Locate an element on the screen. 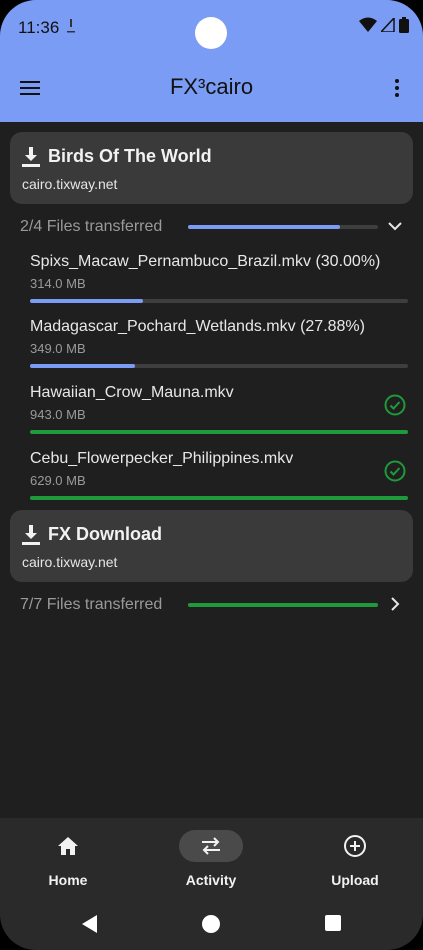  home-circle-icon is located at coordinates (211, 924).